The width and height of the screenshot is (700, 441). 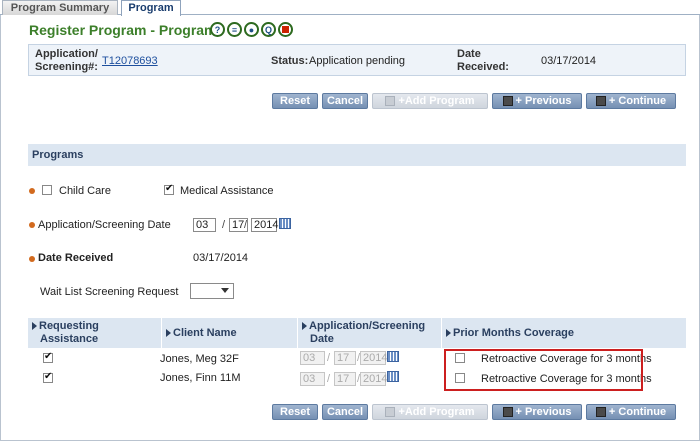 What do you see at coordinates (123, 30) in the screenshot?
I see `page-title: Register Program - Program` at bounding box center [123, 30].